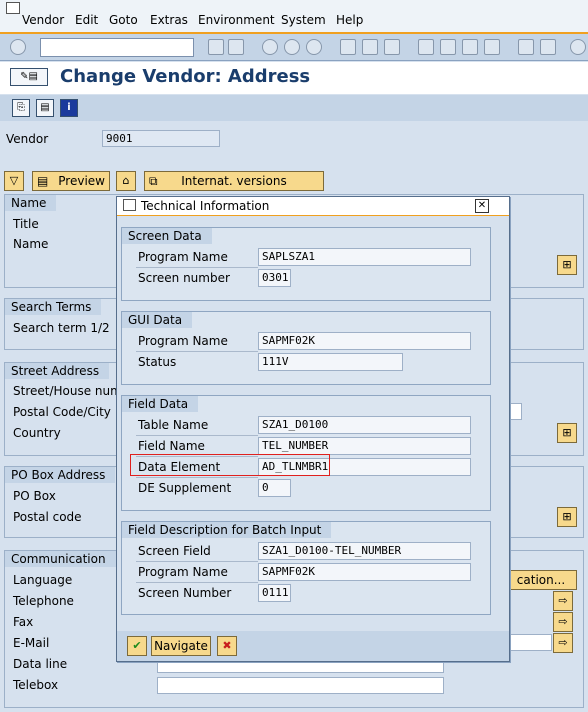 The image size is (588, 712). What do you see at coordinates (364, 425) in the screenshot?
I see `table-name-value: SZA1_D0100` at bounding box center [364, 425].